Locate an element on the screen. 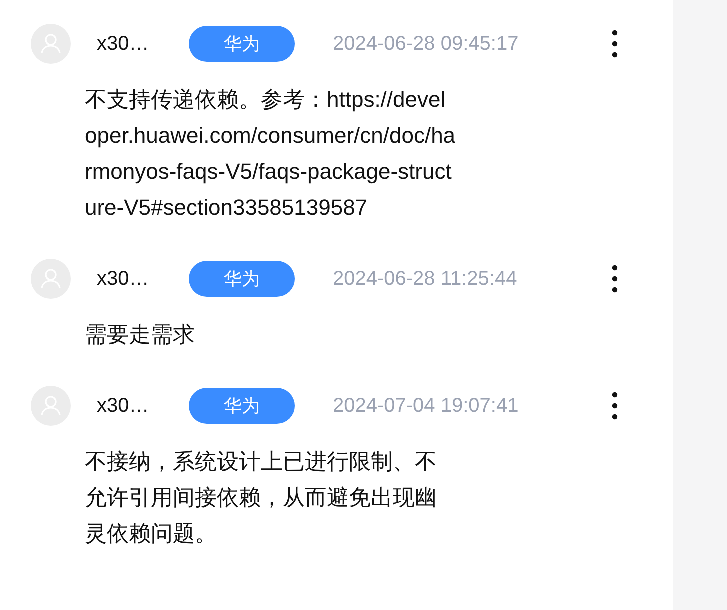 The height and width of the screenshot is (610, 727). comment-text: 不接纳，系统设计上已进行限制、不允许引用间接依赖，从而避免出现幽灵依赖问题。 is located at coordinates (261, 498).